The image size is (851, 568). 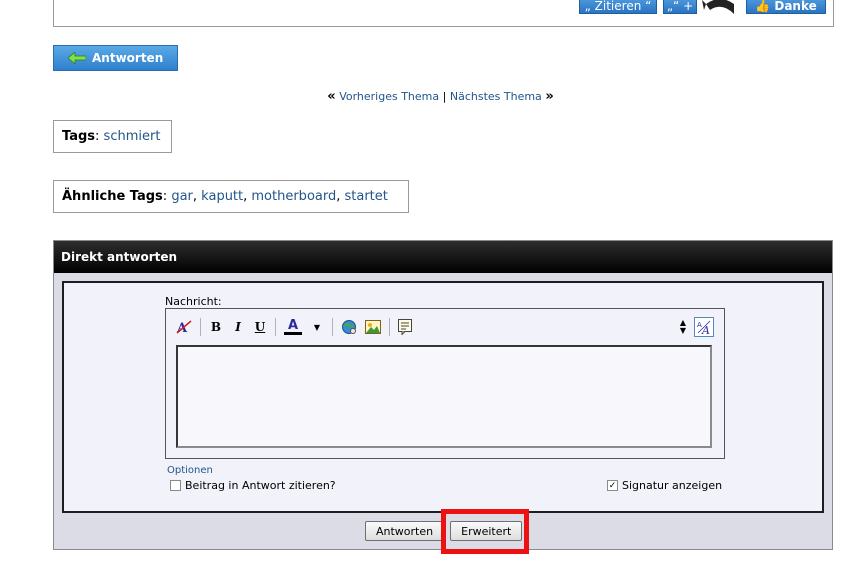 I want to click on quote-post-label: Beitrag in Antwort zitieren?, so click(x=260, y=485).